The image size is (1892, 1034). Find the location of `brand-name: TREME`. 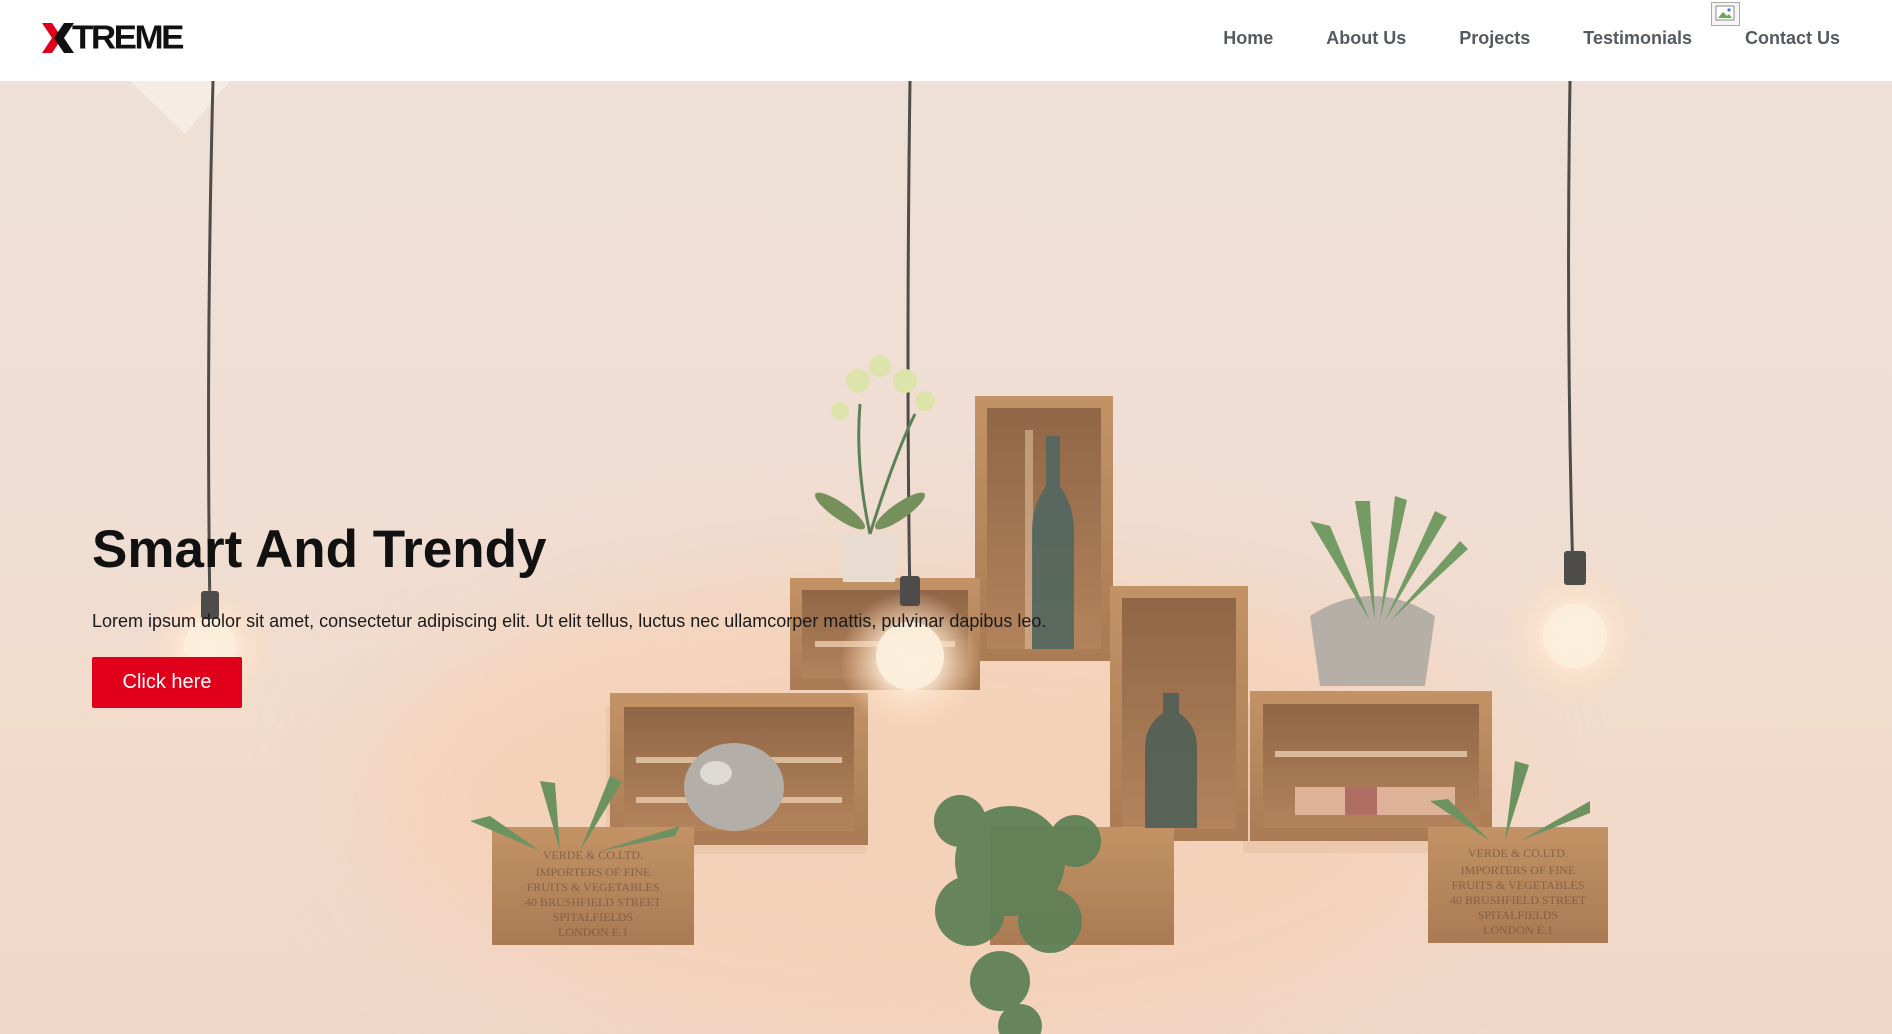

brand-name: TREME is located at coordinates (128, 38).